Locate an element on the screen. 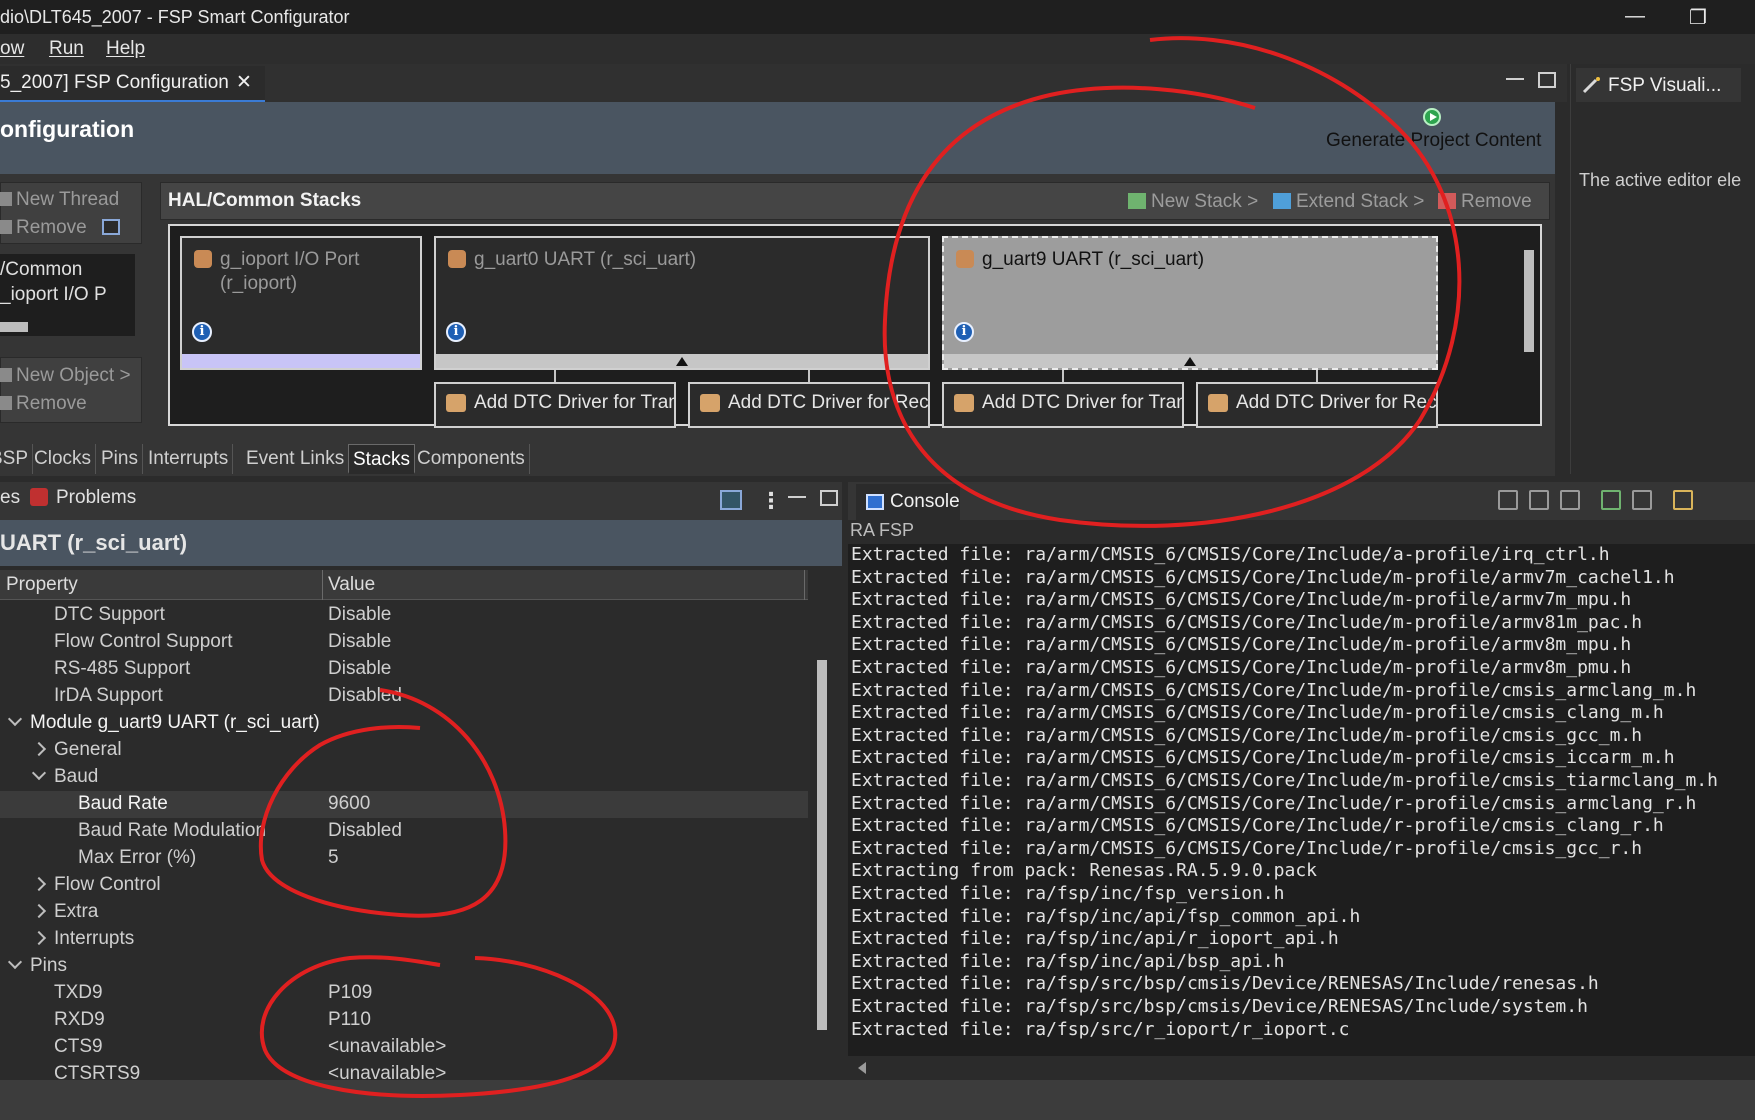 The height and width of the screenshot is (1120, 1755). module-g-ioport: g_ioport I/O Port (r_ioport) i is located at coordinates (301, 303).